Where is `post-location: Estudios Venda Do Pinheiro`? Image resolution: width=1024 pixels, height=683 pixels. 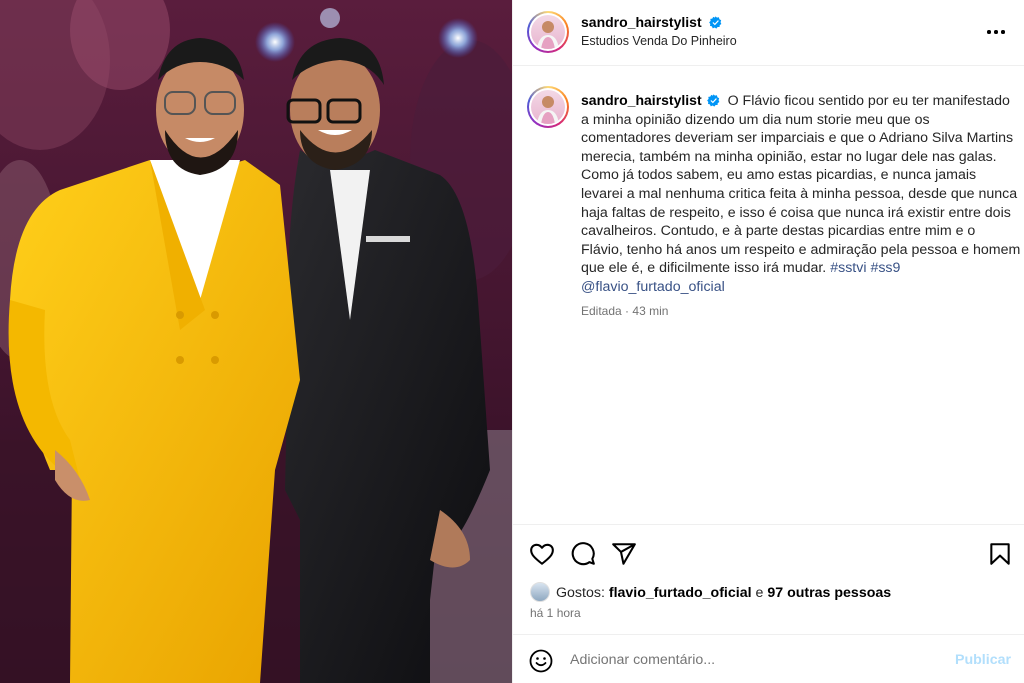 post-location: Estudios Venda Do Pinheiro is located at coordinates (659, 41).